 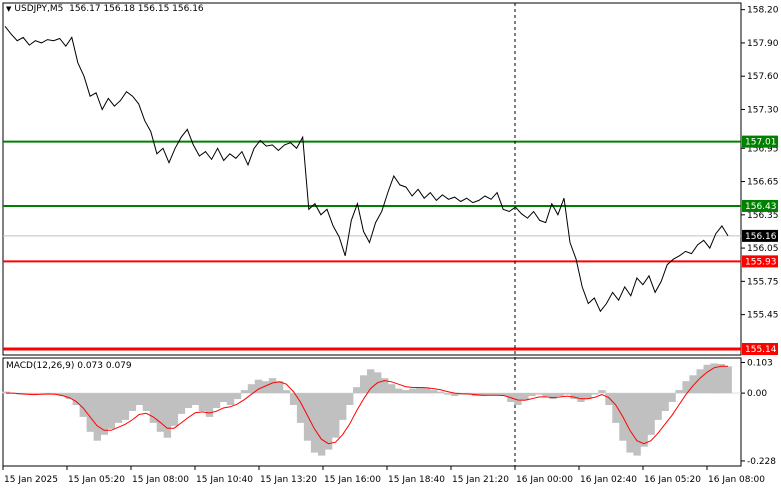 I want to click on current-price-label: 156.16, so click(x=761, y=237).